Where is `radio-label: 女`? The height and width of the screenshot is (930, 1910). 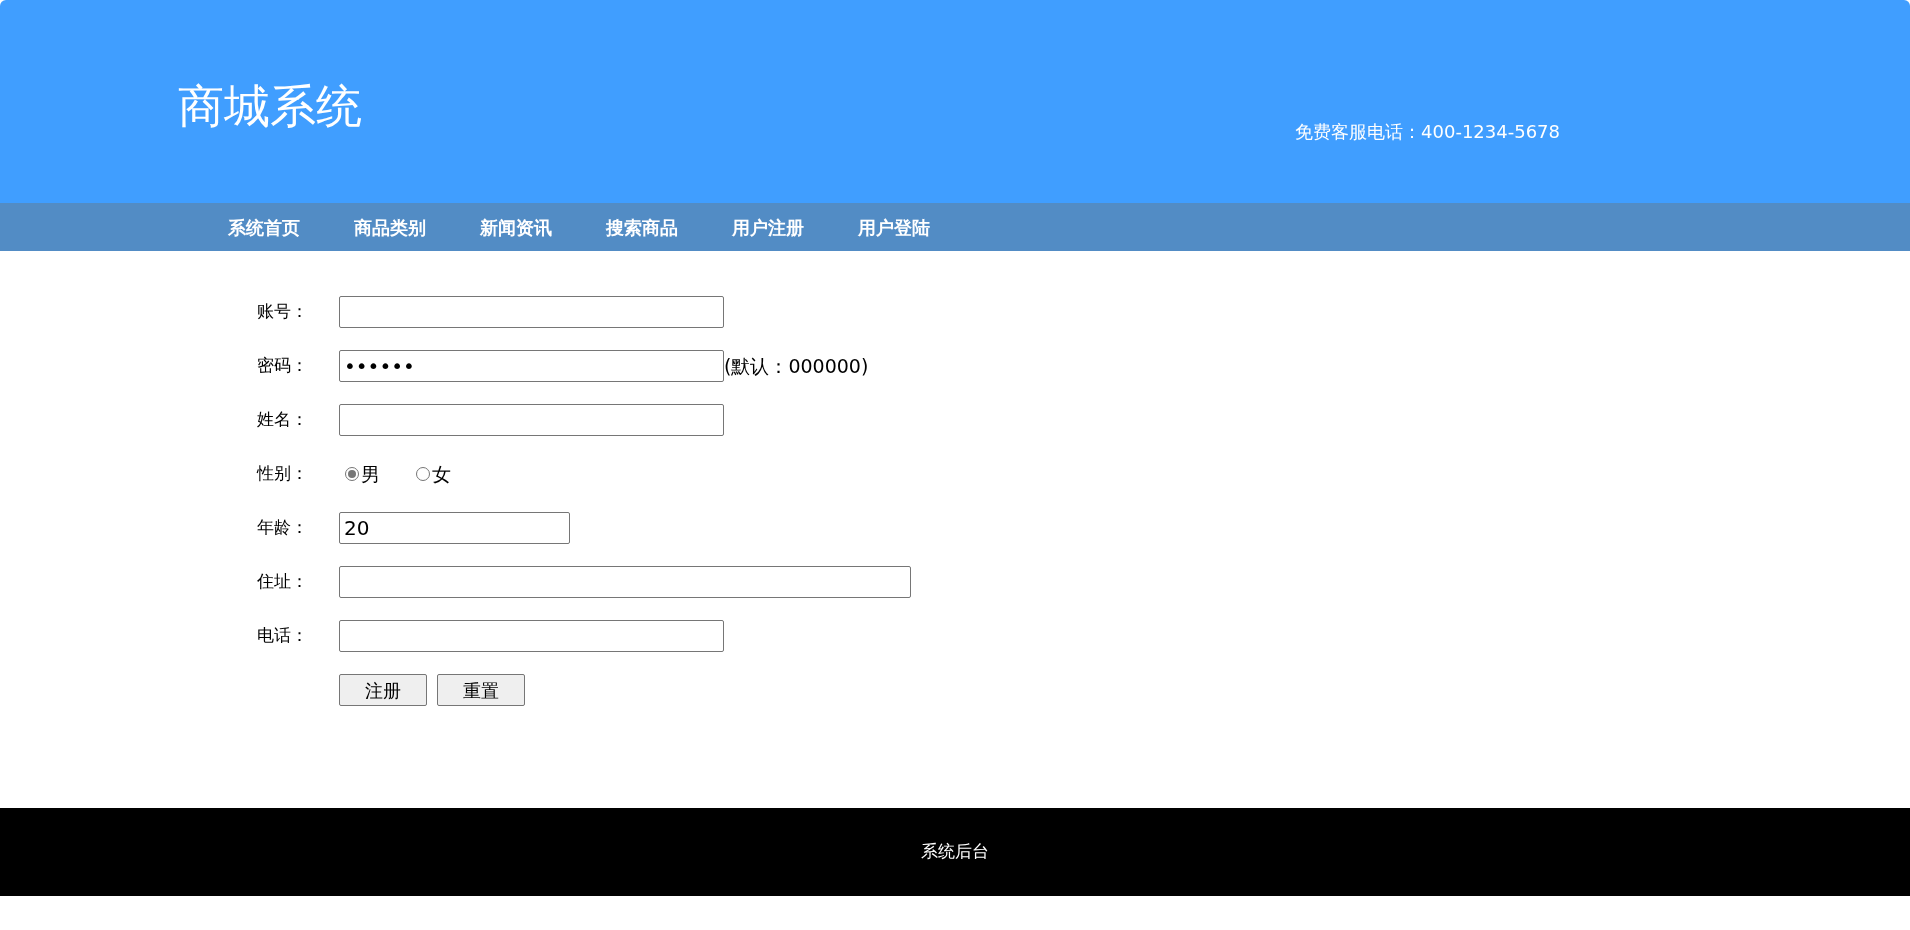
radio-label: 女 is located at coordinates (441, 474).